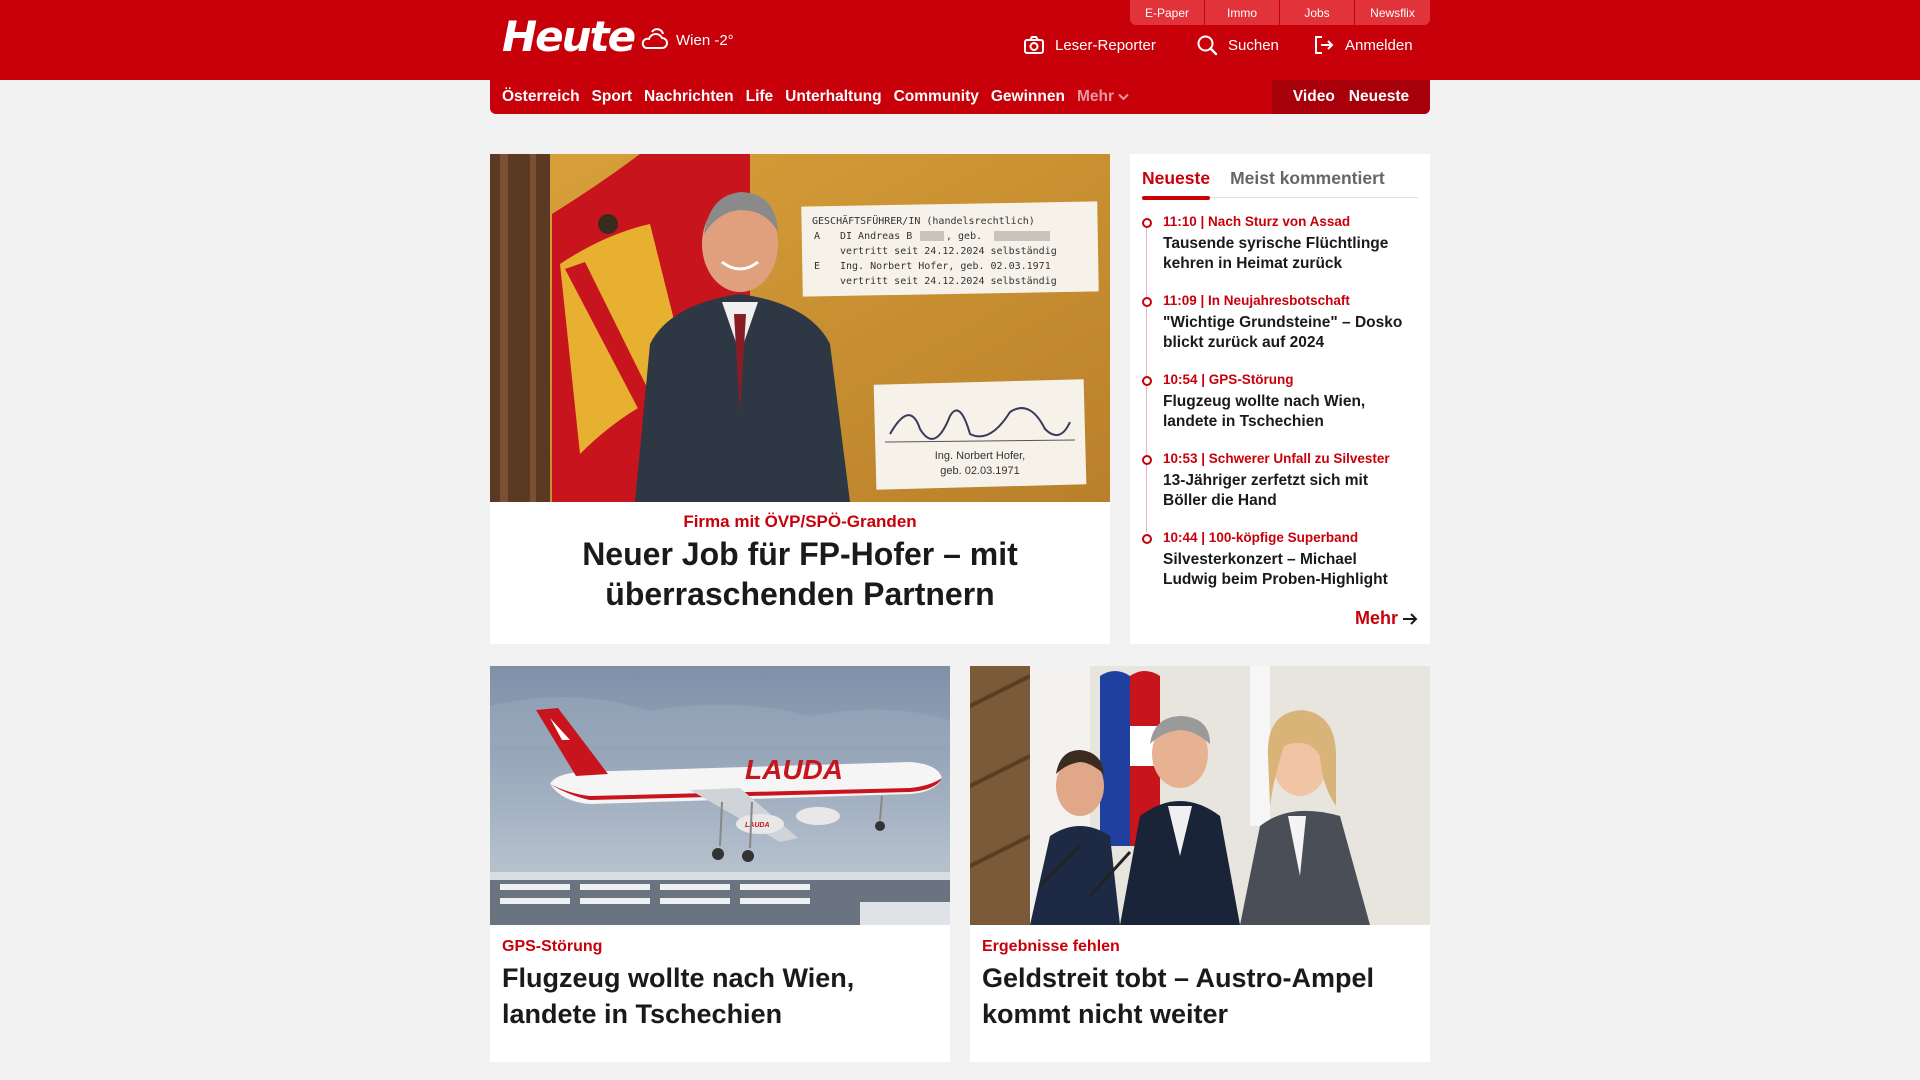 Image resolution: width=1920 pixels, height=1080 pixels. I want to click on press-conference-photo, so click(1200, 795).